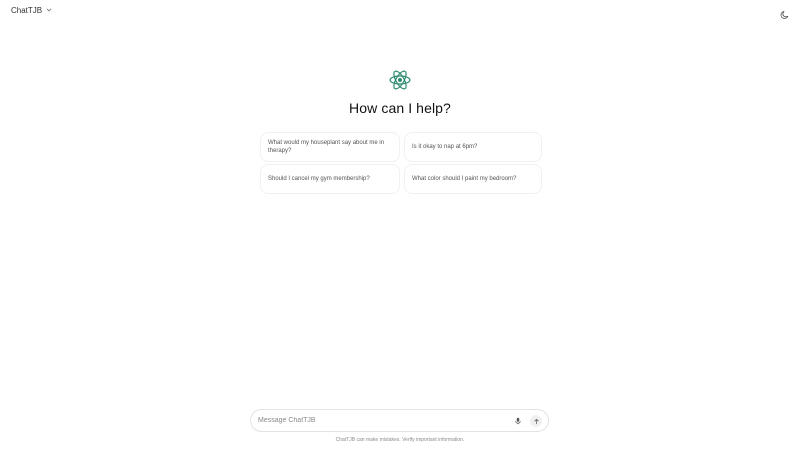  I want to click on send-button, so click(536, 421).